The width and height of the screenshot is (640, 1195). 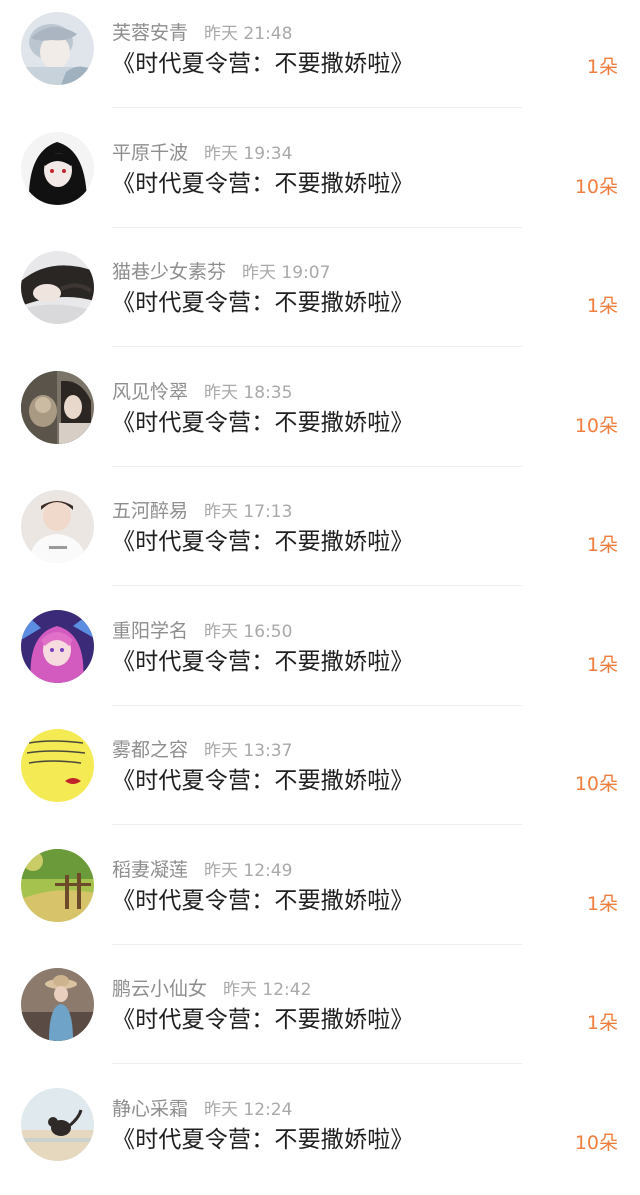 I want to click on list-item: 猫巷少女素芬昨天 19:07 《时代夏令营：不要撒娇啦》 1朵, so click(x=320, y=299).